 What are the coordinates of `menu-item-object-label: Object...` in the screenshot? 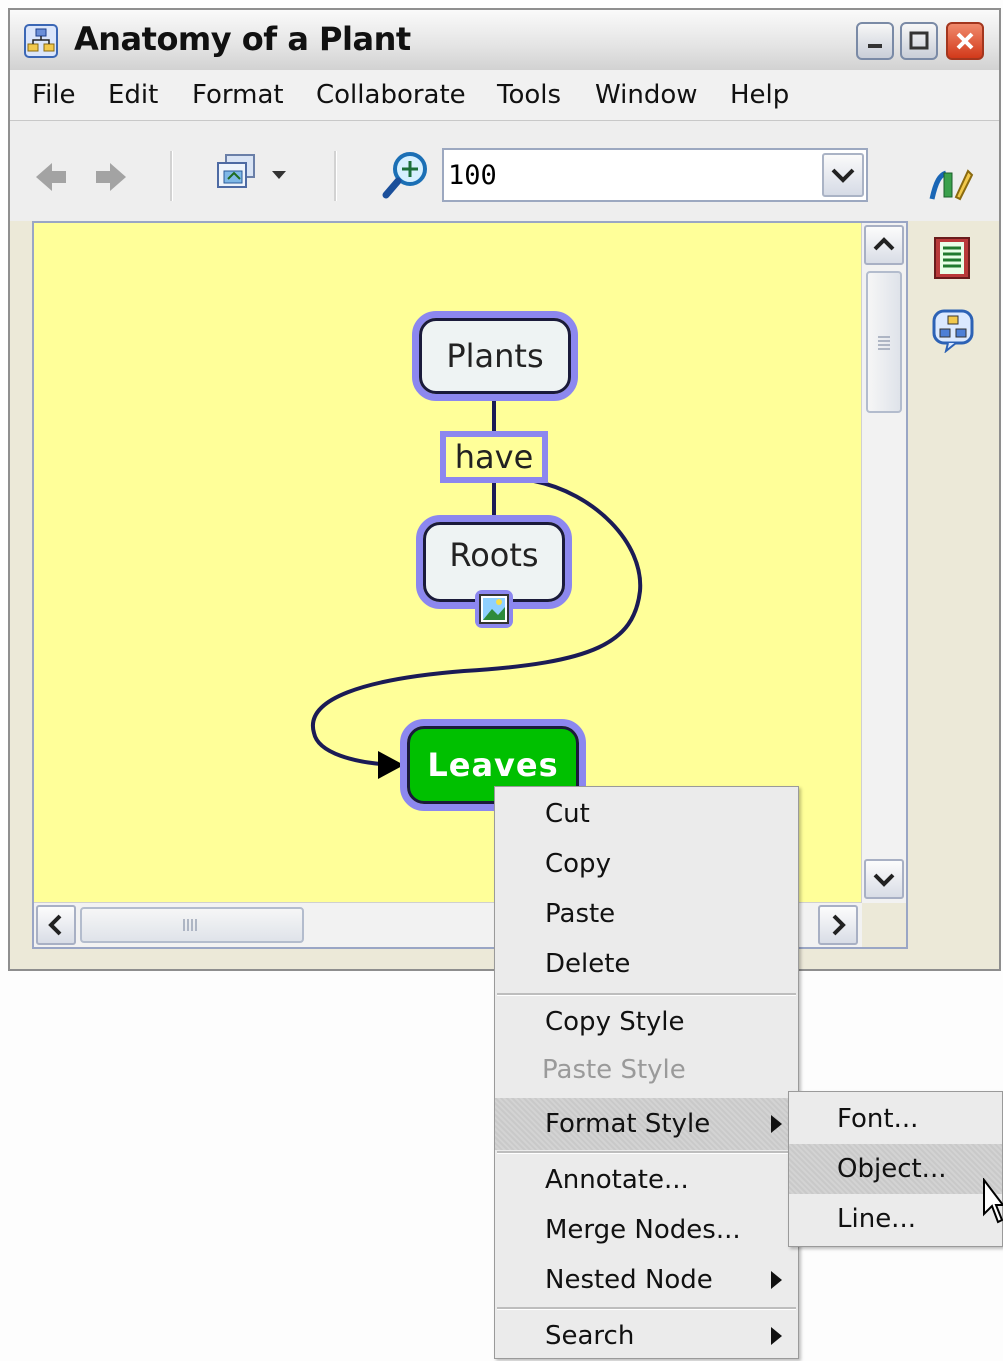 It's located at (892, 1169).